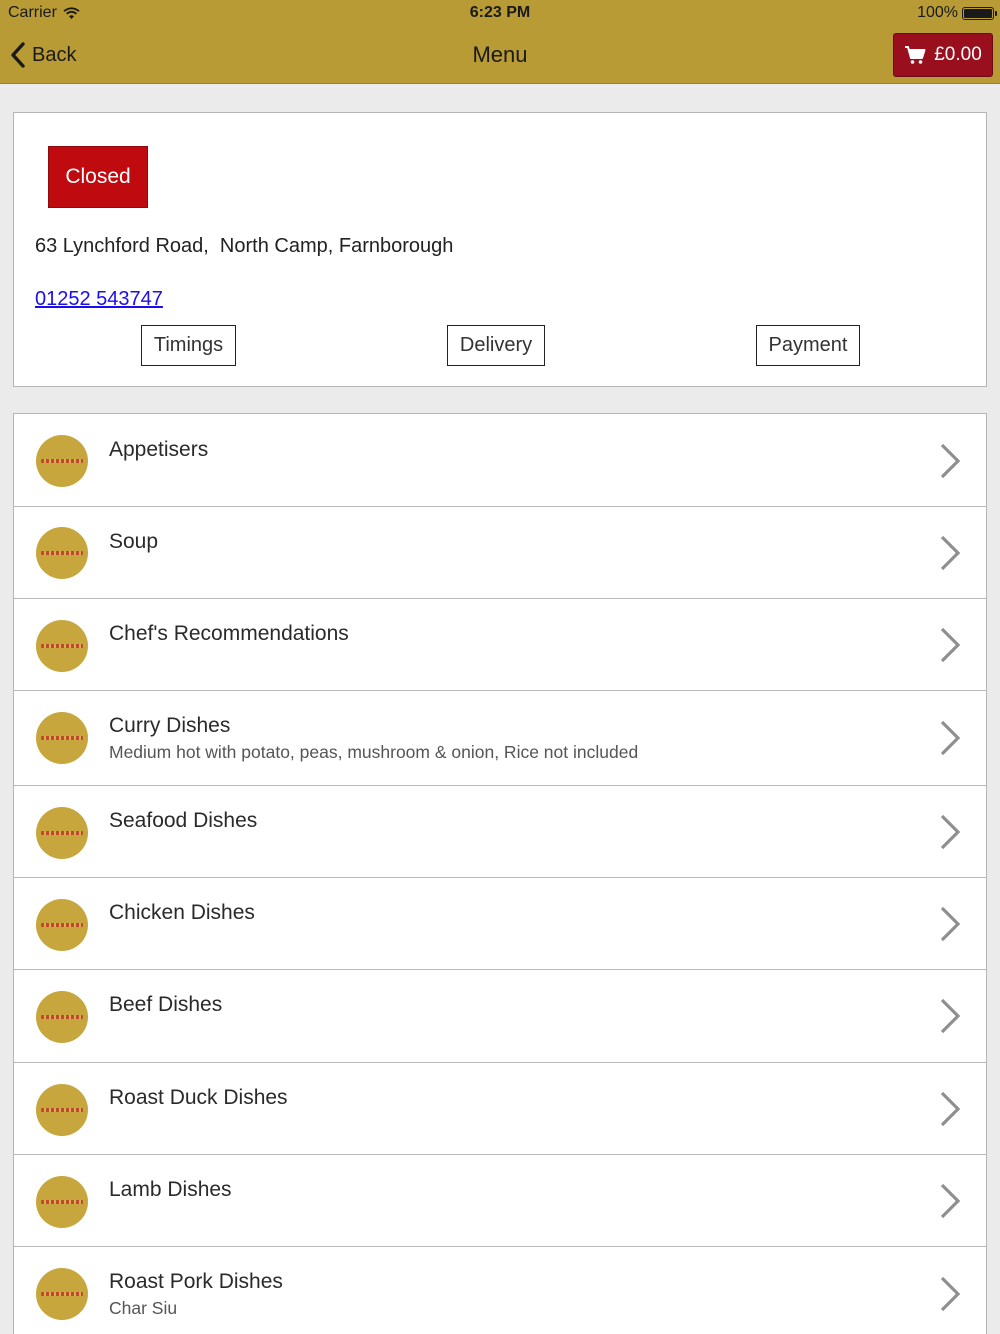 This screenshot has width=1000, height=1334. I want to click on cart-icon, so click(915, 55).